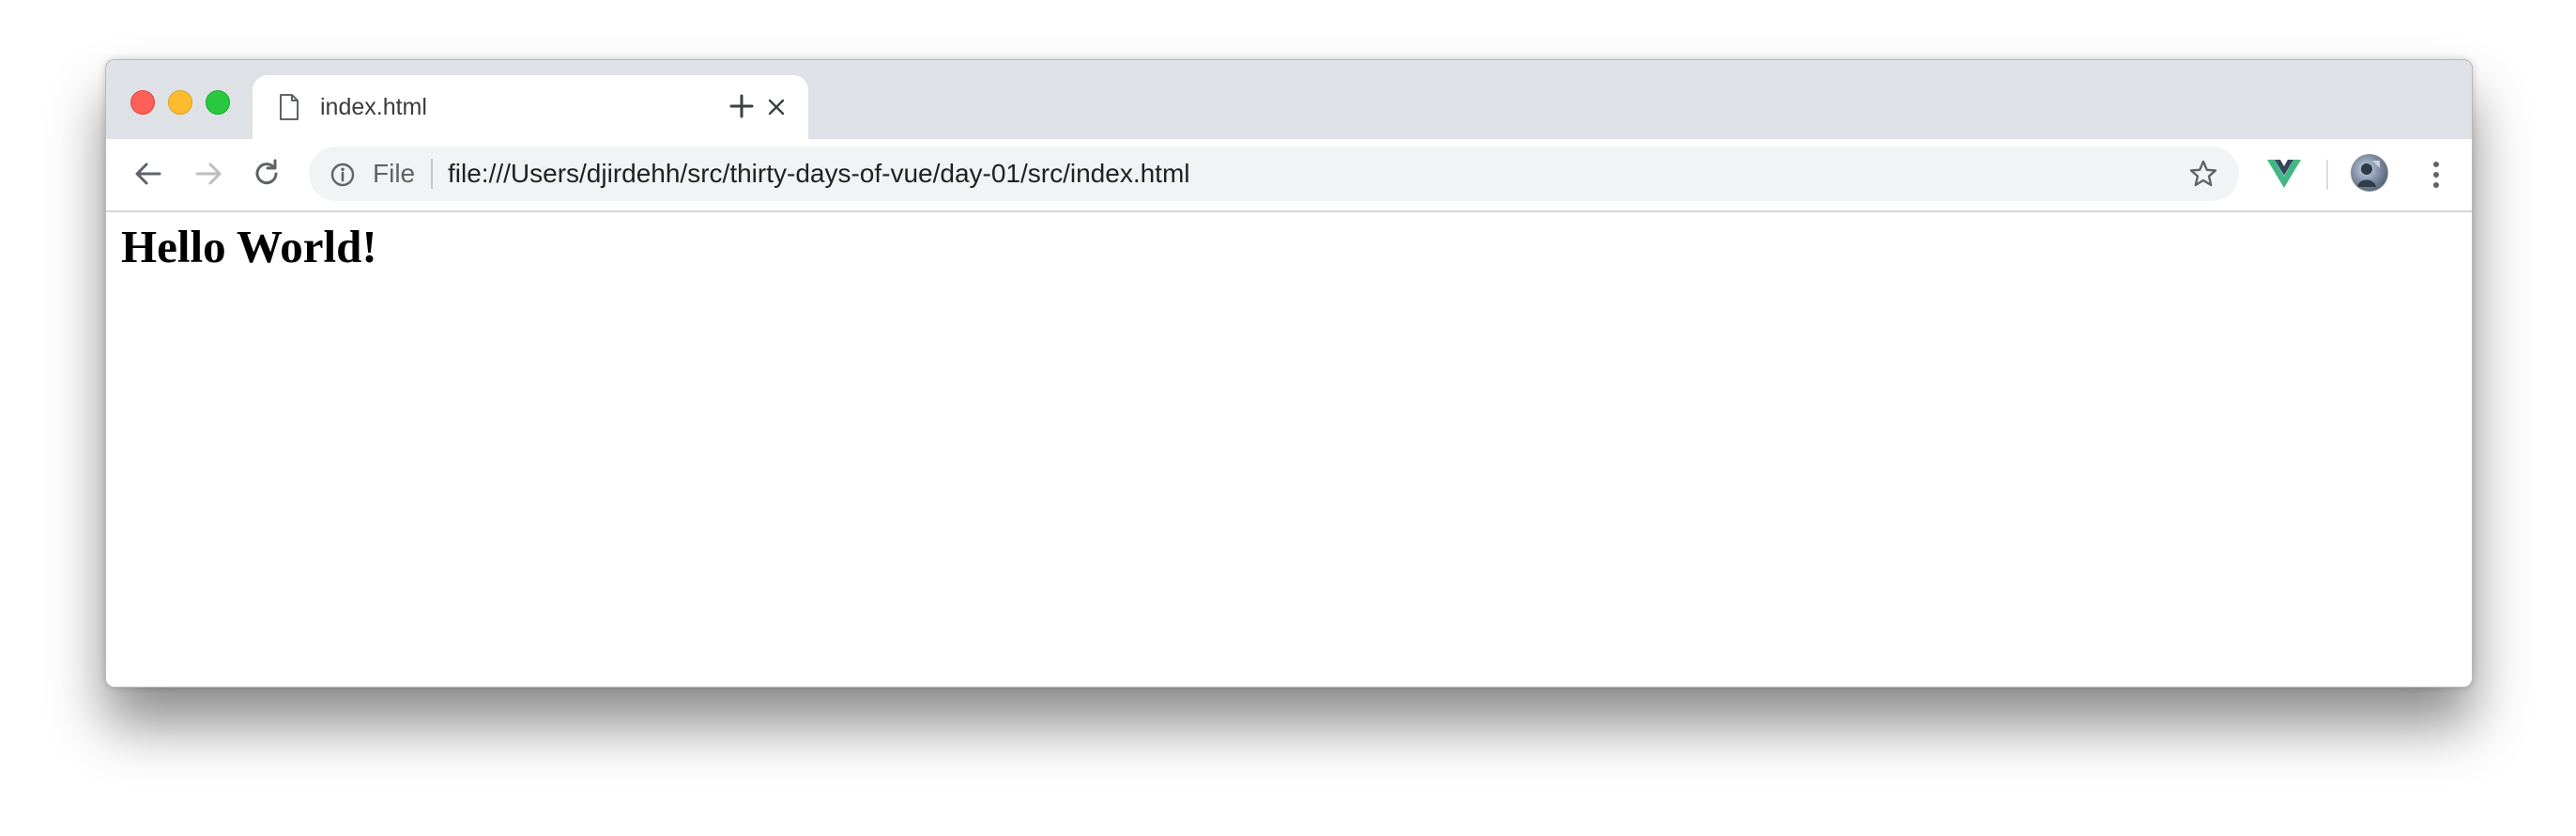  Describe the element at coordinates (180, 103) in the screenshot. I see `window-minimize-button` at that location.